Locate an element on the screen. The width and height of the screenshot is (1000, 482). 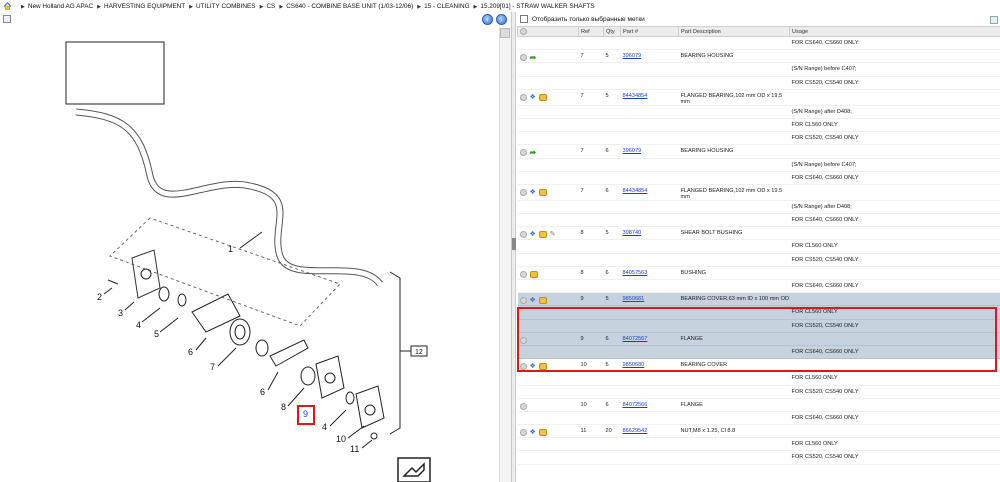
home-icon is located at coordinates (7, 6).